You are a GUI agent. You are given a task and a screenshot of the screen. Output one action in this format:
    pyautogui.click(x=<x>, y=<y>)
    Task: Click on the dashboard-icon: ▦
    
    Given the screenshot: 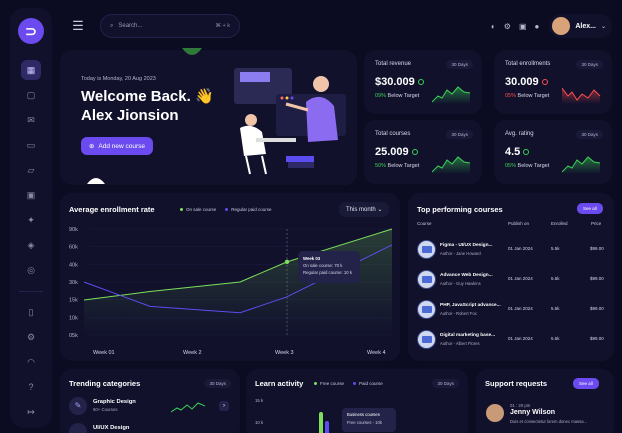 What is the action you would take?
    pyautogui.click(x=31, y=70)
    